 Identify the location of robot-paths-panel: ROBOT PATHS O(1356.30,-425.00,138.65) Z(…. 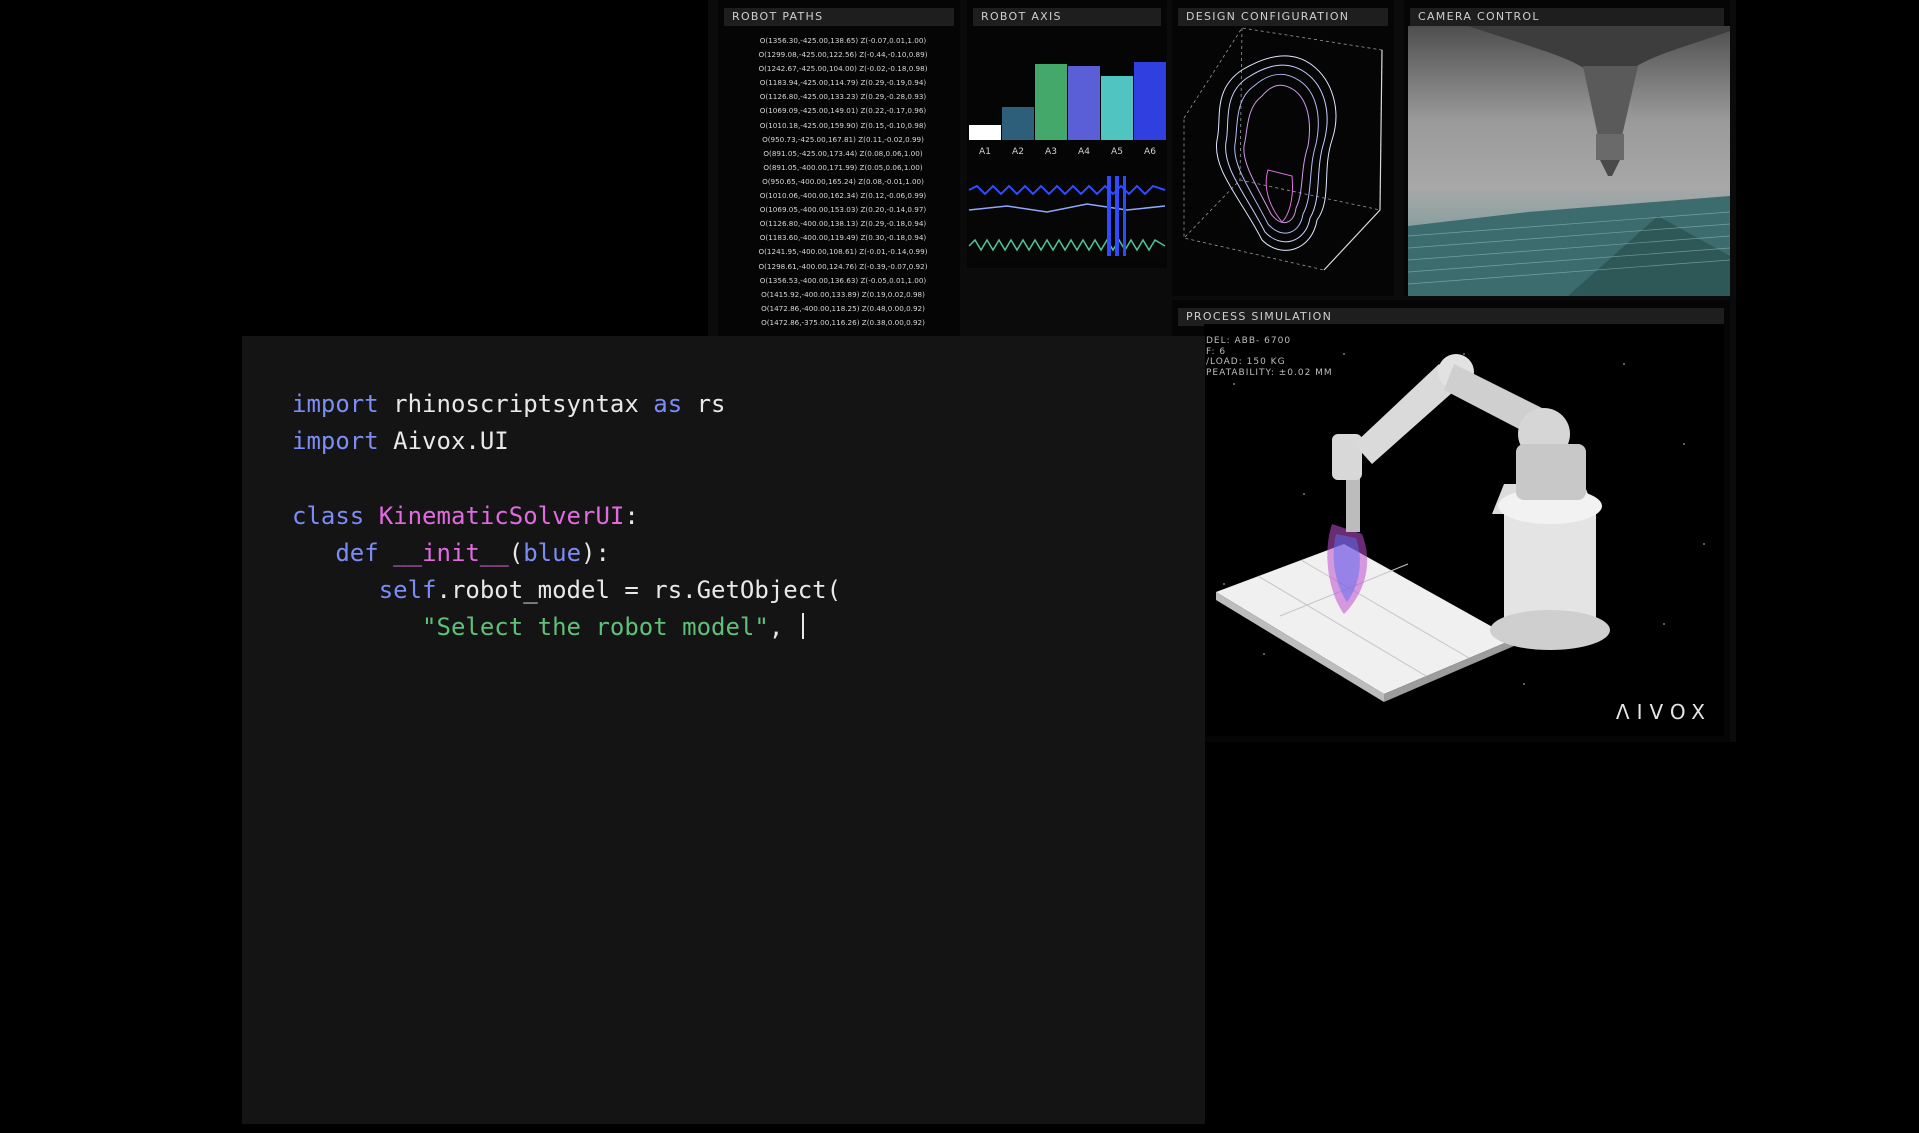
(839, 168).